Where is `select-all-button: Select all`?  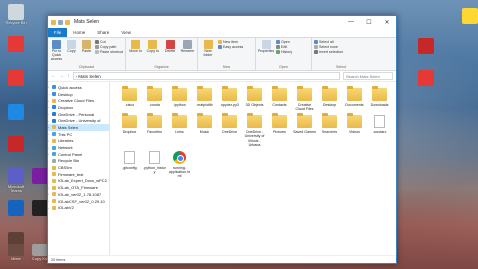
select-all-button: Select all is located at coordinates (328, 42).